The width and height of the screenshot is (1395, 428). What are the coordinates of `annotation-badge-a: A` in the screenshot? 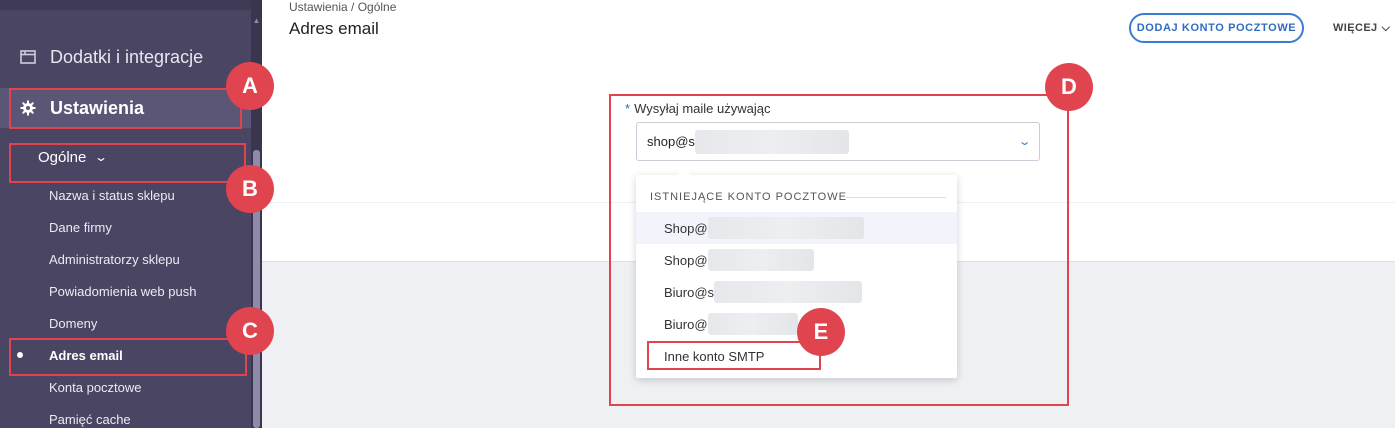 It's located at (250, 86).